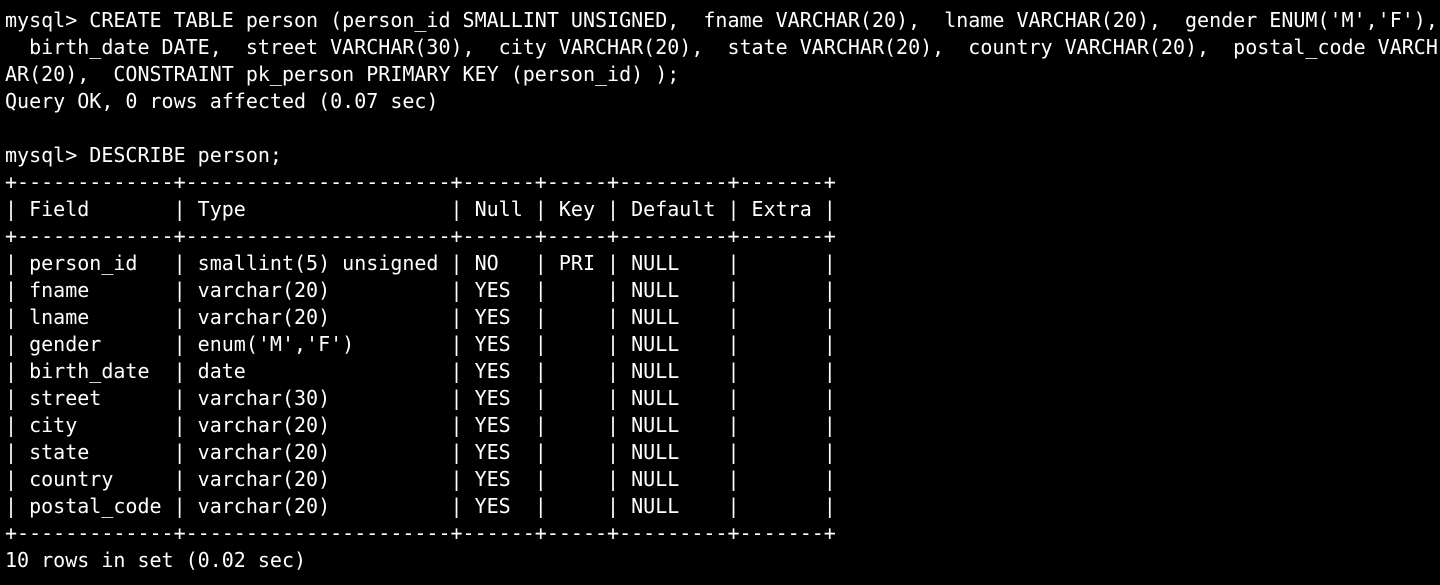 The width and height of the screenshot is (1440, 585). What do you see at coordinates (143, 155) in the screenshot?
I see `describe-command: mysql> DESCRIBE person;` at bounding box center [143, 155].